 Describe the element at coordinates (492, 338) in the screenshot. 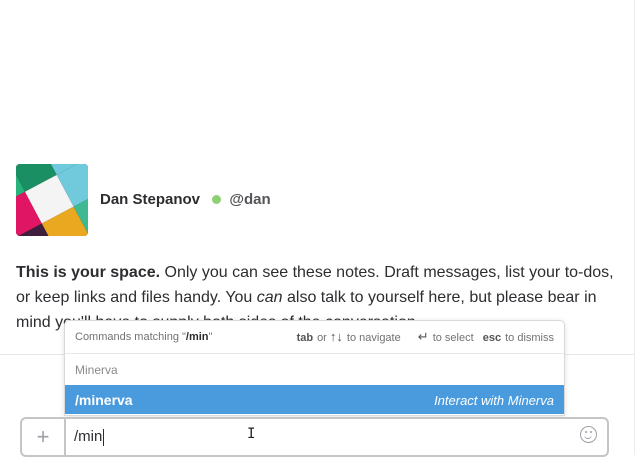

I see `hint-esc: esc` at that location.